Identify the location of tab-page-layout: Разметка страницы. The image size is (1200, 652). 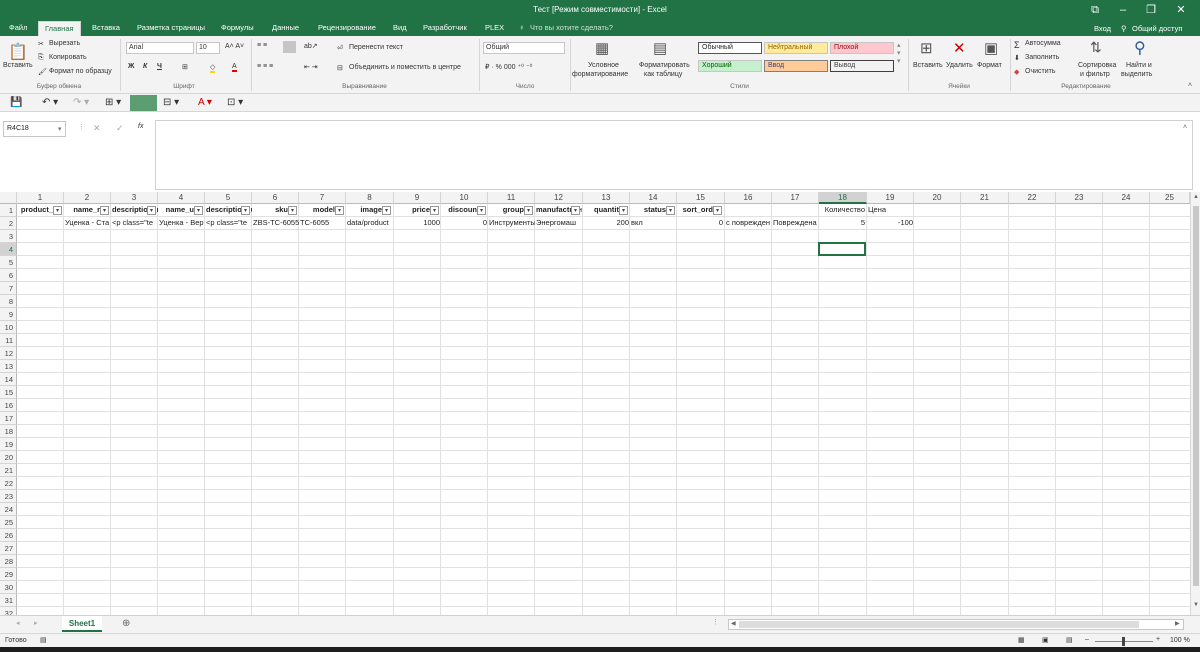
(171, 27).